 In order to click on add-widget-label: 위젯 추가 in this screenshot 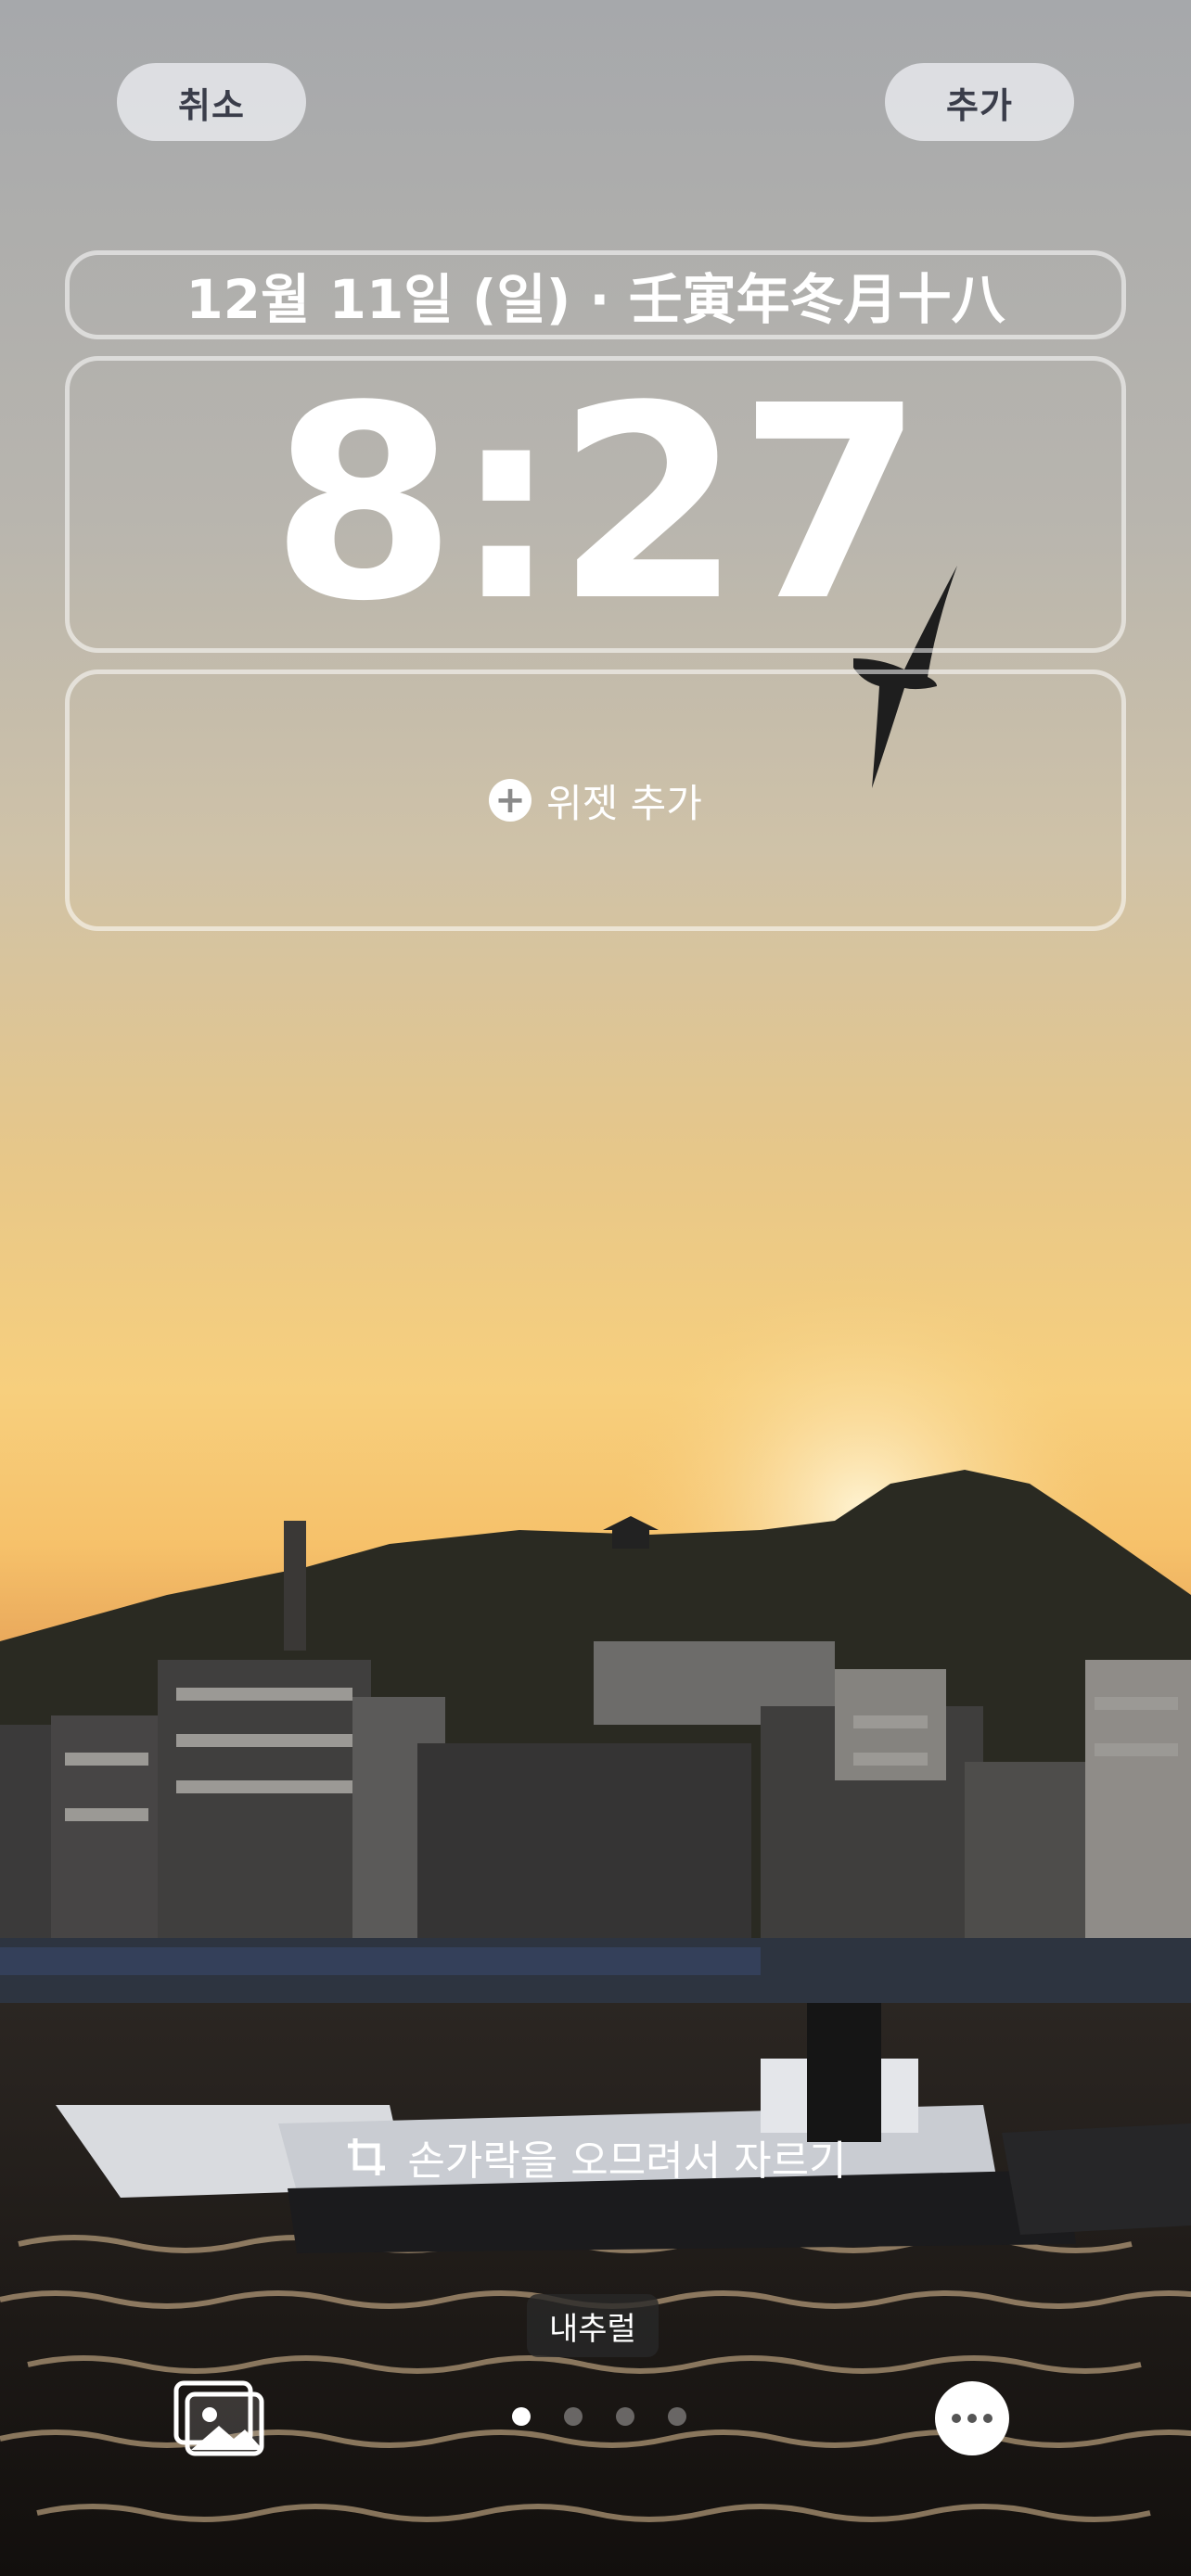, I will do `click(624, 803)`.